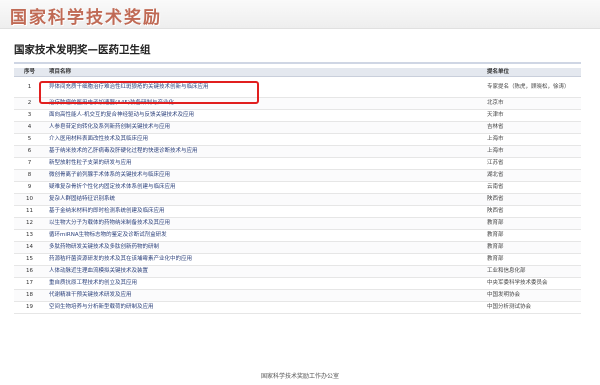 Image resolution: width=600 pixels, height=385 pixels. Describe the element at coordinates (264, 295) in the screenshot. I see `cell-project-name: 代谢精准干预关键技术研发及应用` at that location.